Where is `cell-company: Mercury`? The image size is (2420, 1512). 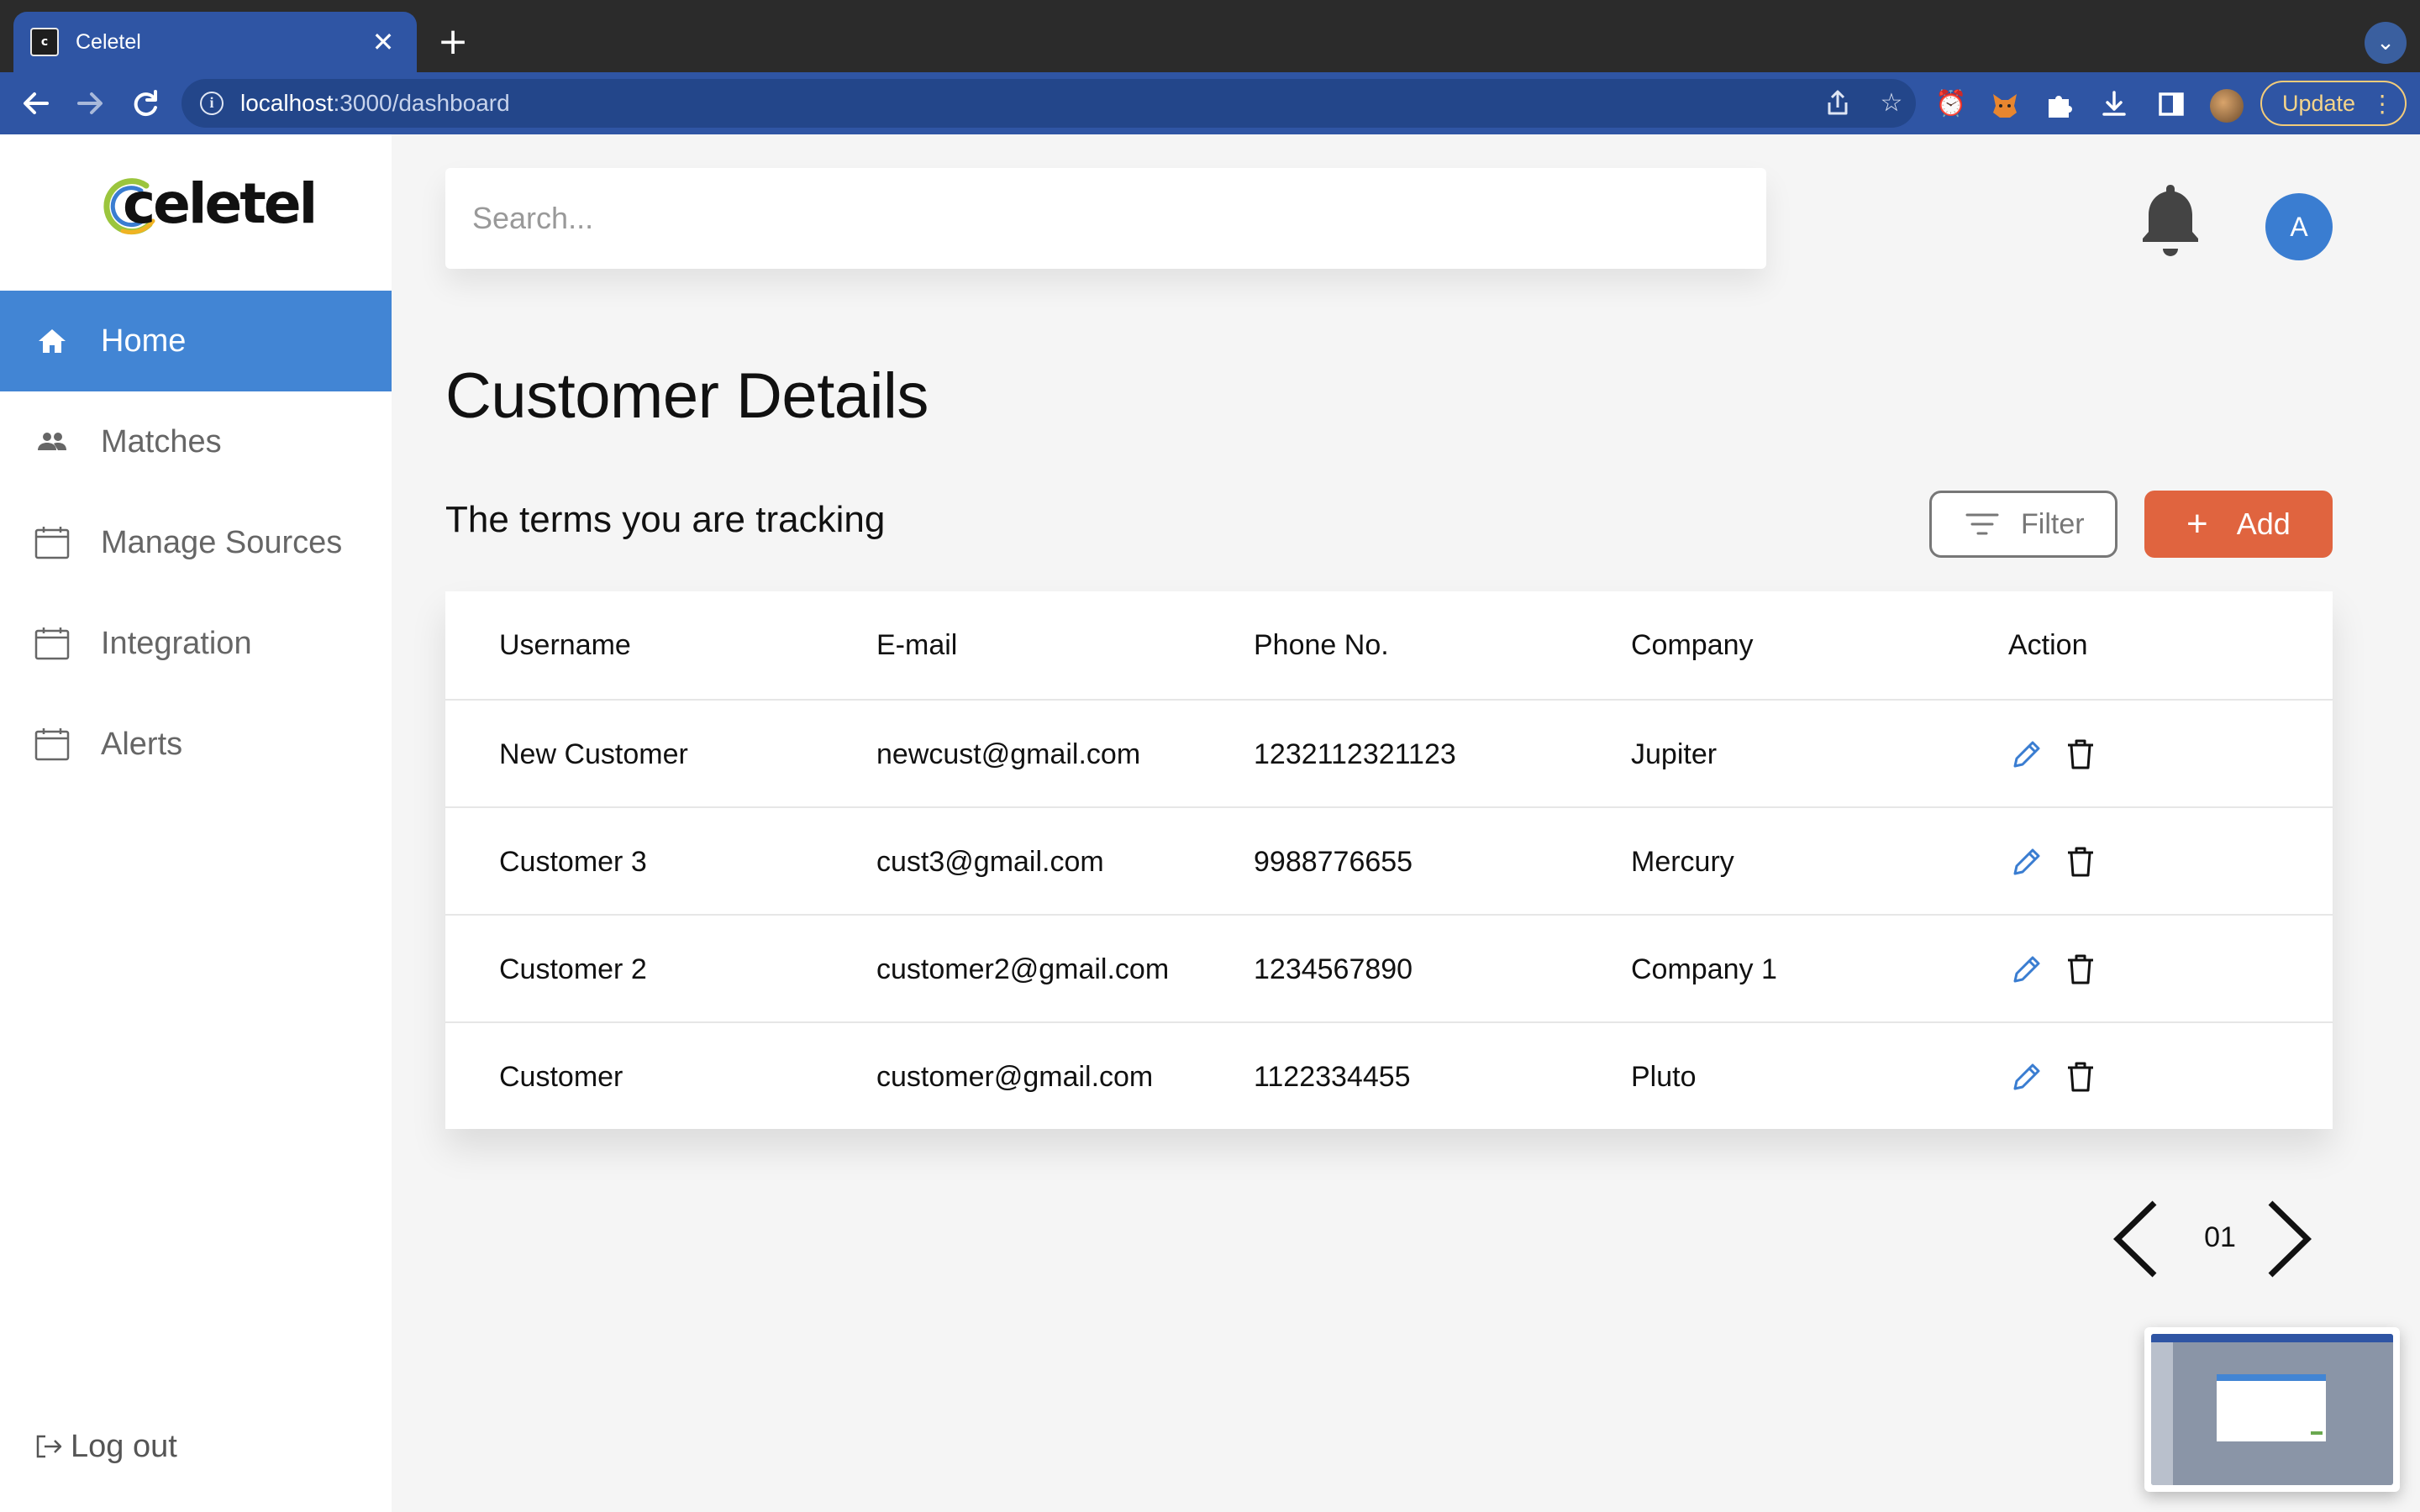 cell-company: Mercury is located at coordinates (1682, 861).